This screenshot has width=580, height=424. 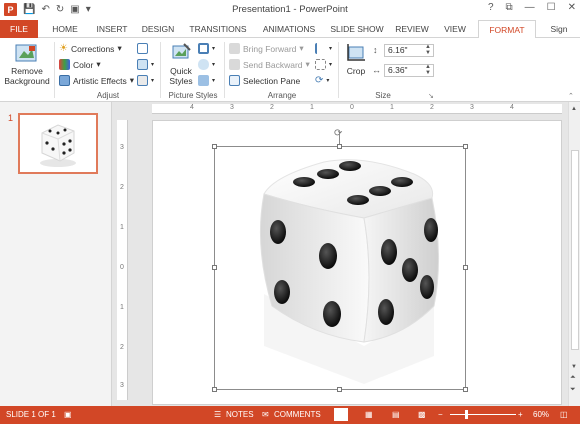 What do you see at coordinates (428, 70) in the screenshot?
I see `width-spinner-icon: ▲ ▼` at bounding box center [428, 70].